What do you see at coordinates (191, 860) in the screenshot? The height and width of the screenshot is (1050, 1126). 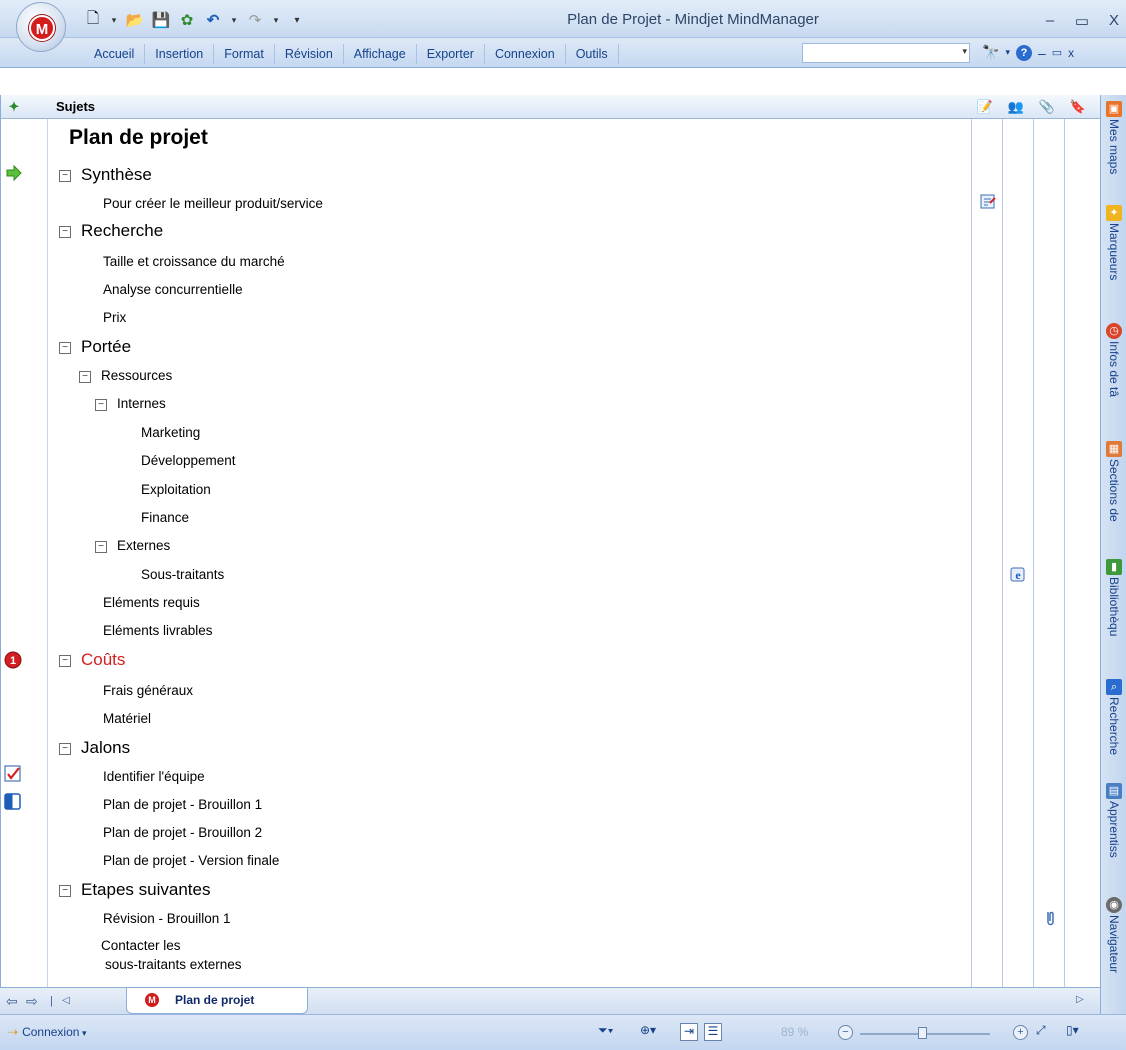 I see `topic-version-finale: Plan de projet - Version finale` at bounding box center [191, 860].